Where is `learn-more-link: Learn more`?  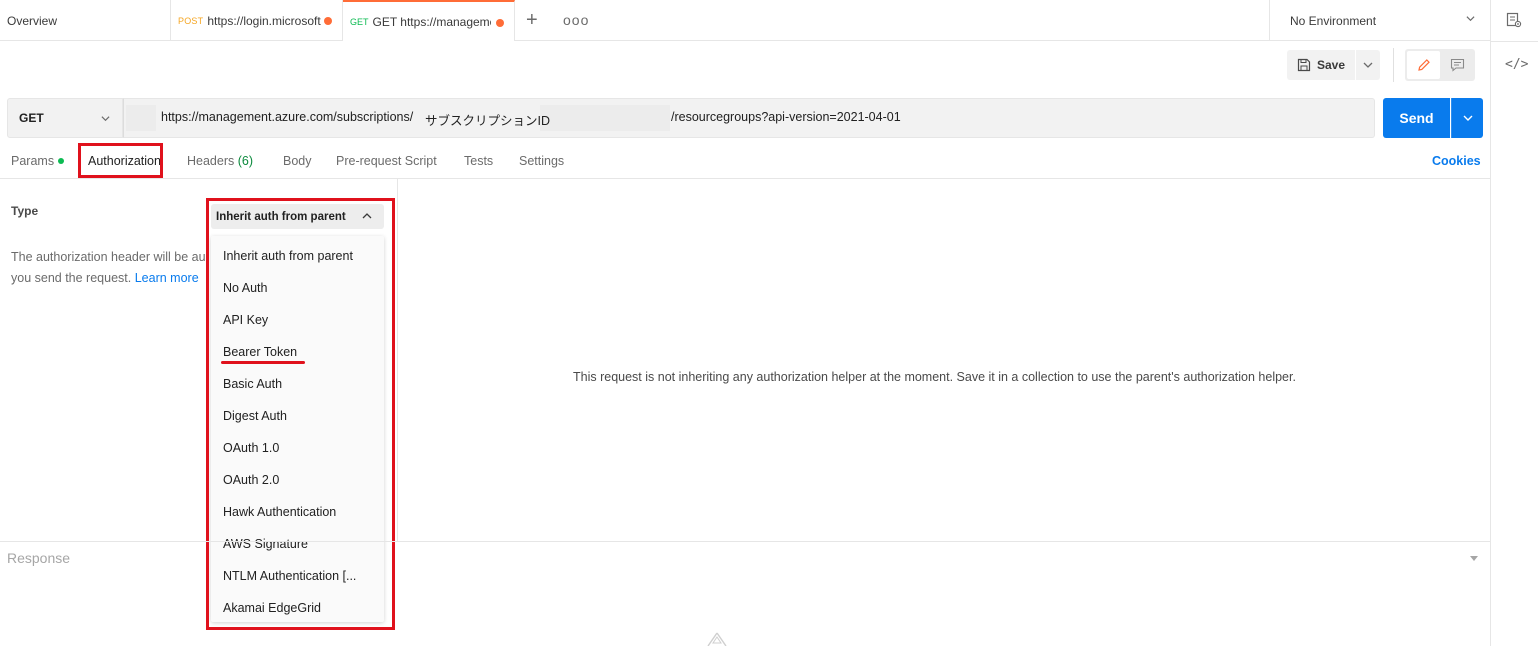
learn-more-link: Learn more is located at coordinates (167, 278).